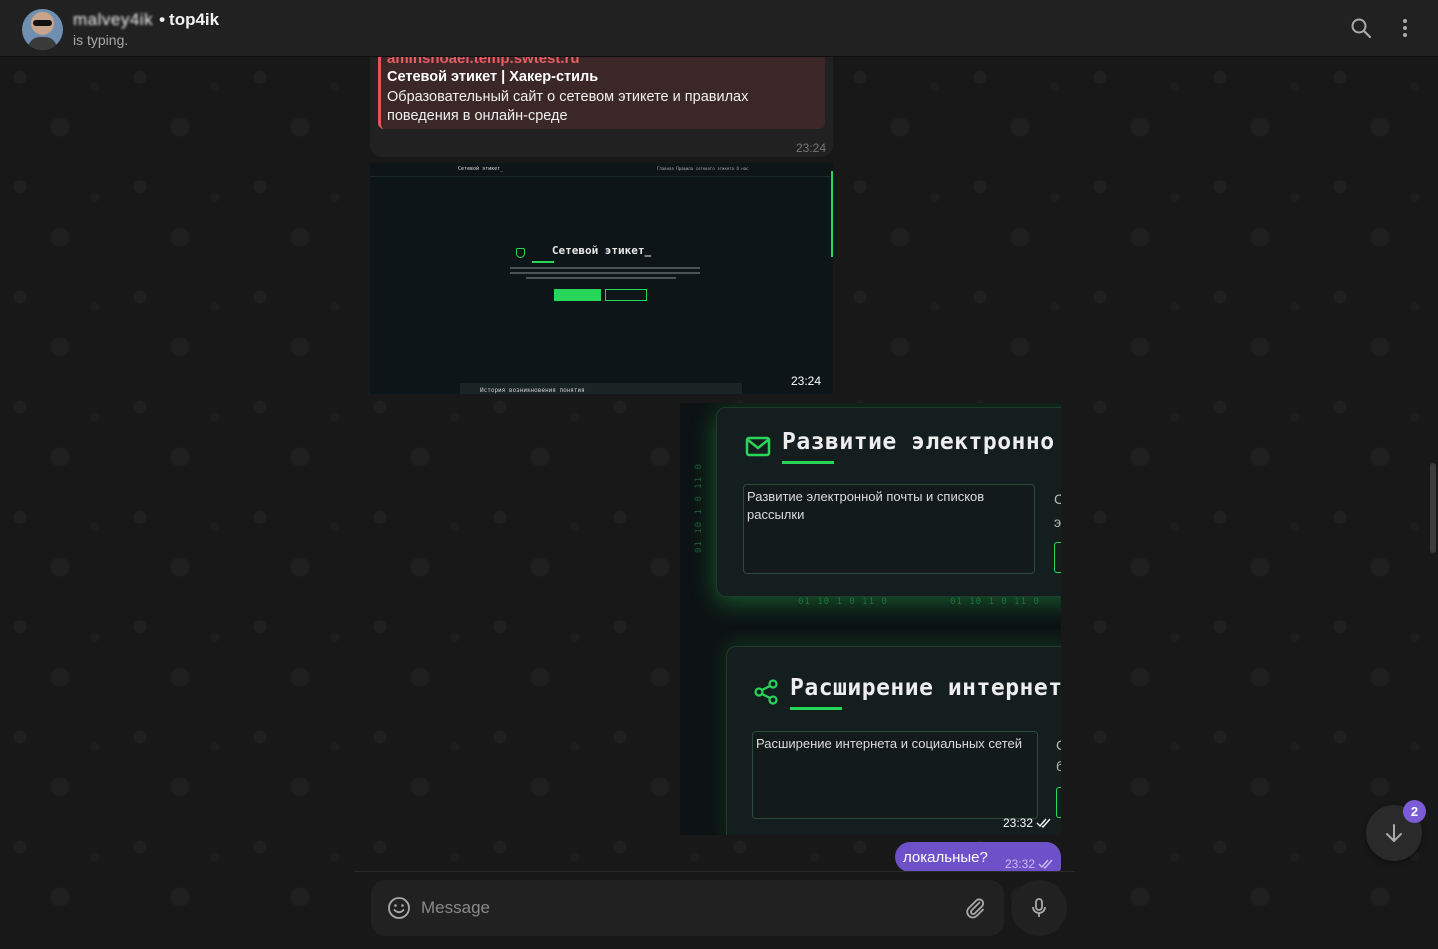 The image size is (1438, 949). Describe the element at coordinates (42, 23) in the screenshot. I see `avatar-glasses` at that location.